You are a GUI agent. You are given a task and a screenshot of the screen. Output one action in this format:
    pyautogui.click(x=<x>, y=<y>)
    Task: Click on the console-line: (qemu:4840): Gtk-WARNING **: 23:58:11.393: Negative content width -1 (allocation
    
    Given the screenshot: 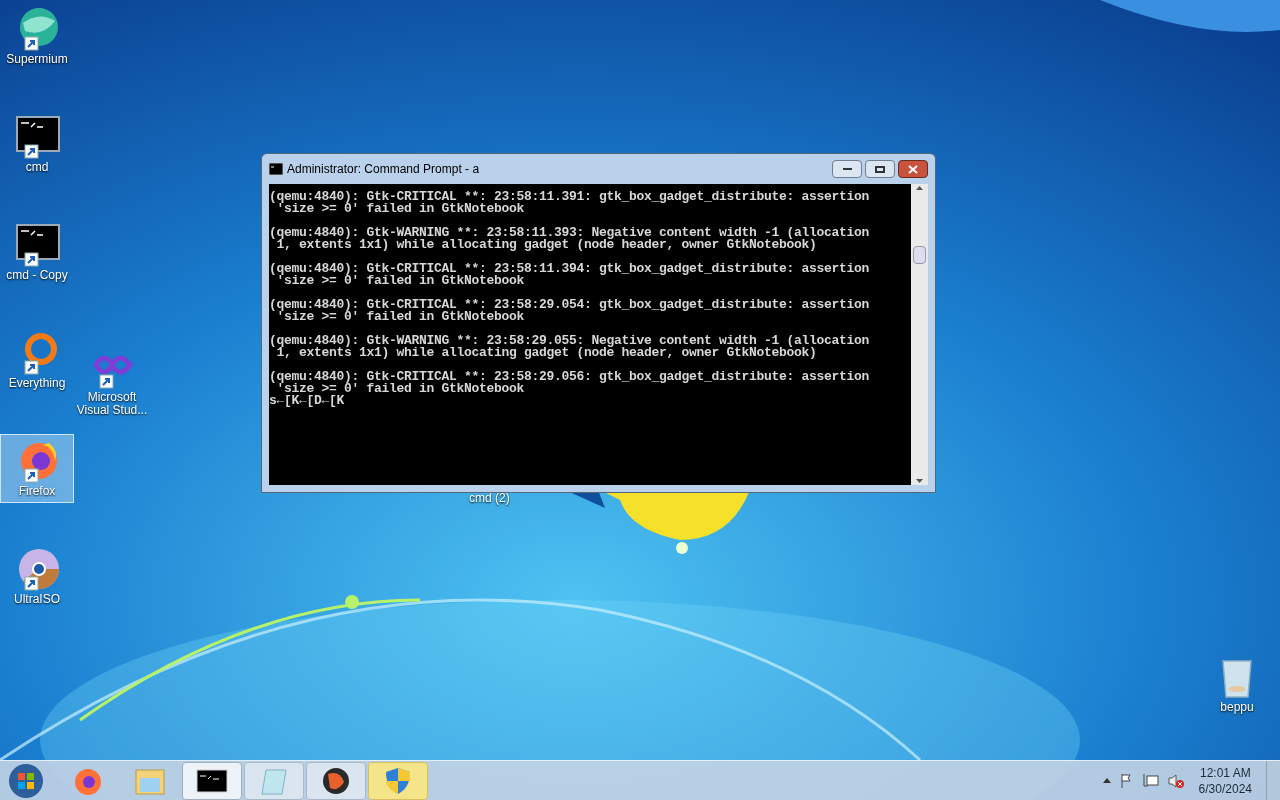 What is the action you would take?
    pyautogui.click(x=569, y=233)
    